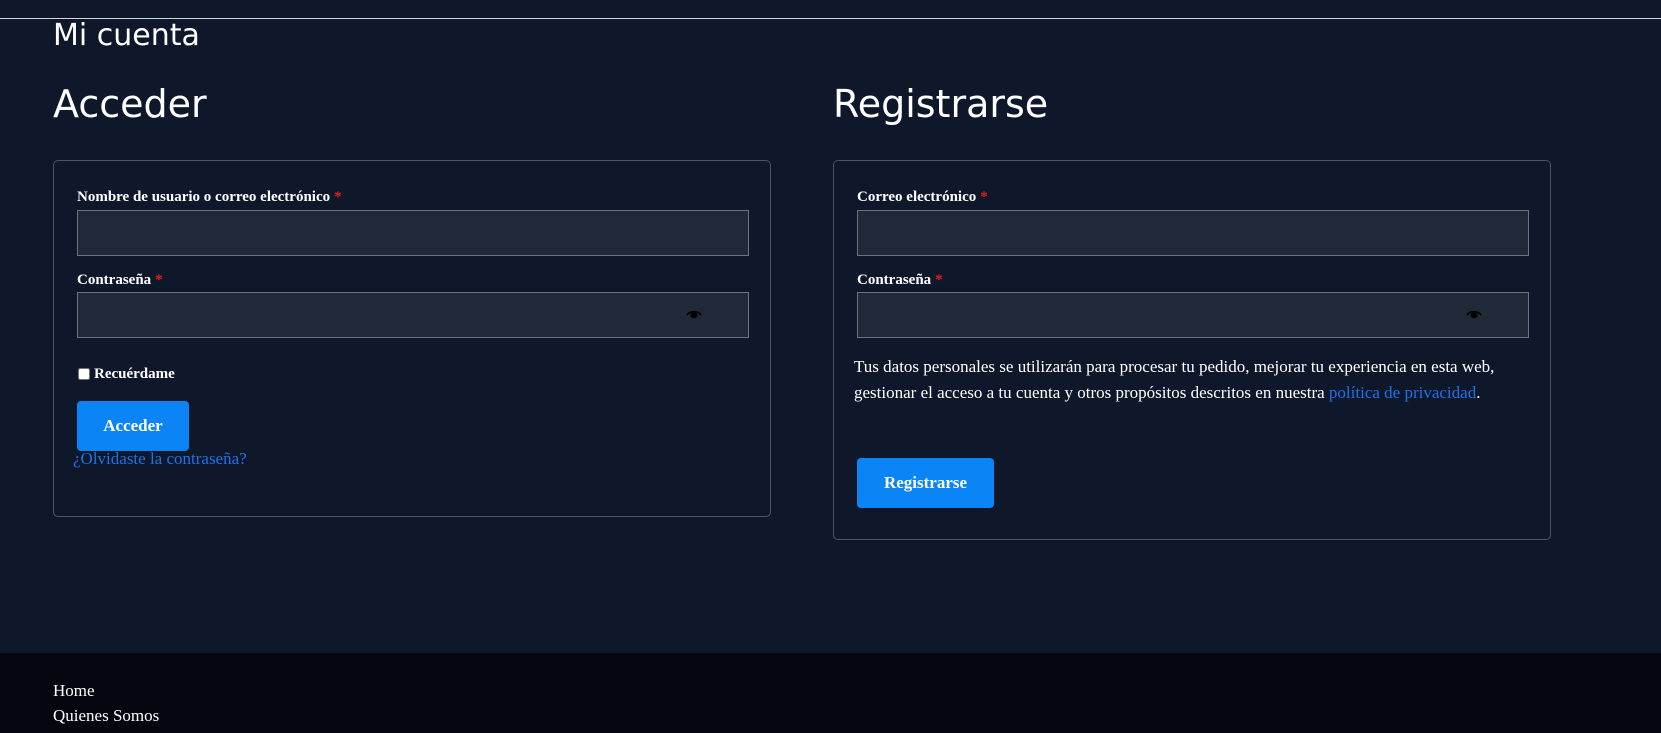  I want to click on privacy-text-end: ., so click(1478, 392).